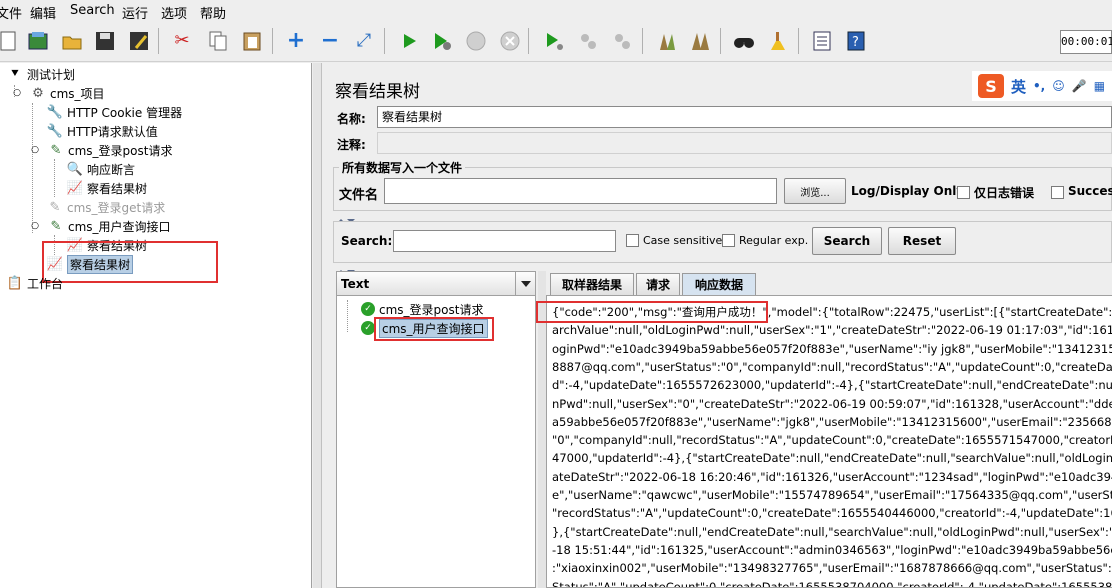 The width and height of the screenshot is (1112, 588). Describe the element at coordinates (744, 143) in the screenshot. I see `comment-field` at that location.